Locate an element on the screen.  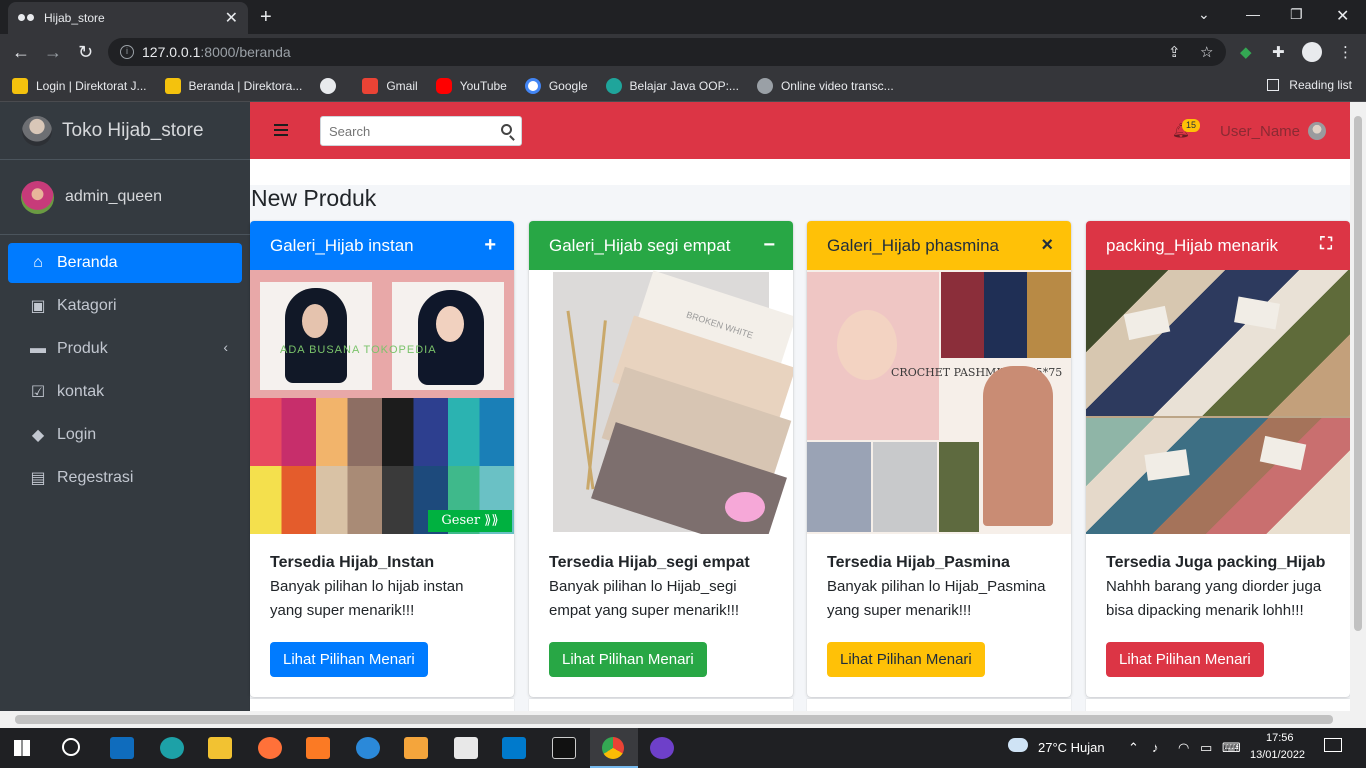
file-explorer-icon is located at coordinates (220, 748).